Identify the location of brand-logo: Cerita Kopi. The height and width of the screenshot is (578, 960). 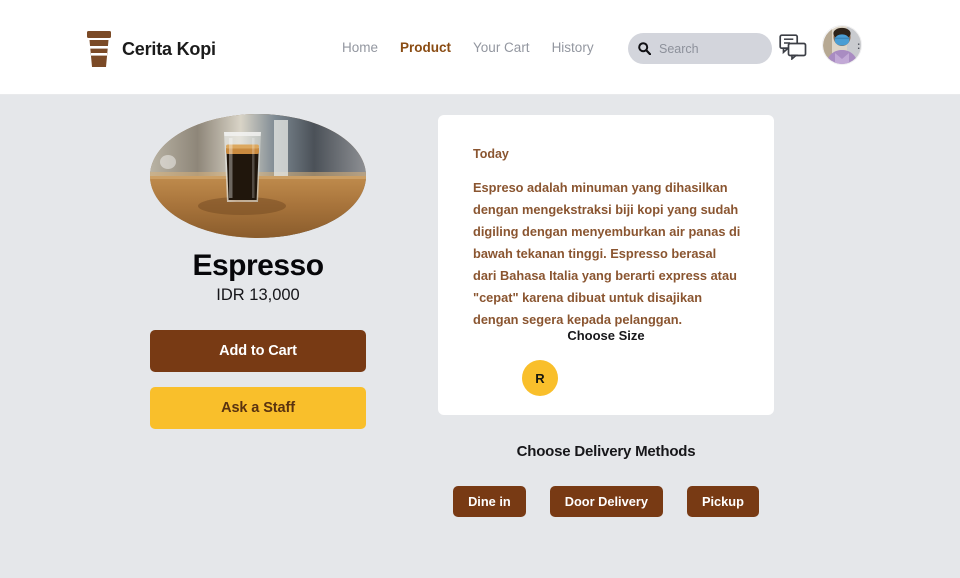
(151, 49).